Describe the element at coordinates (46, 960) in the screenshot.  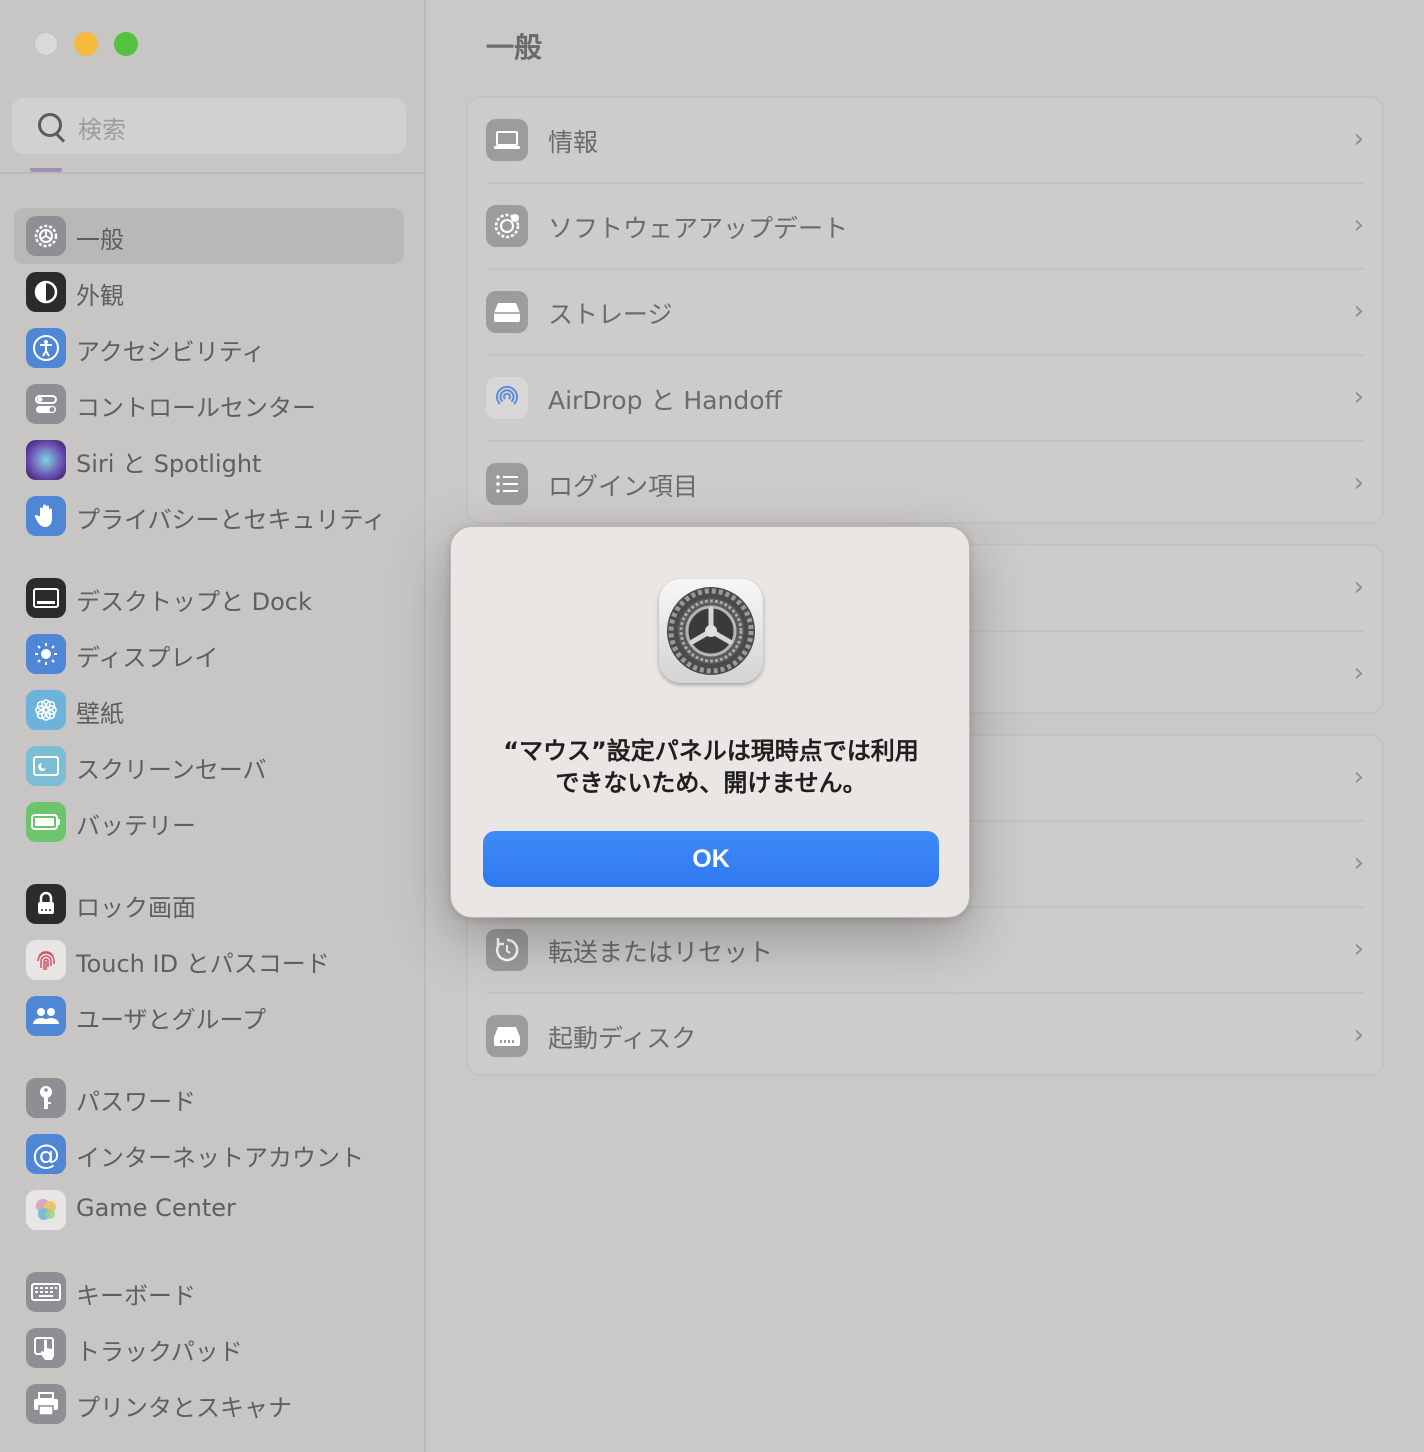
I see `fingerprint-icon` at that location.